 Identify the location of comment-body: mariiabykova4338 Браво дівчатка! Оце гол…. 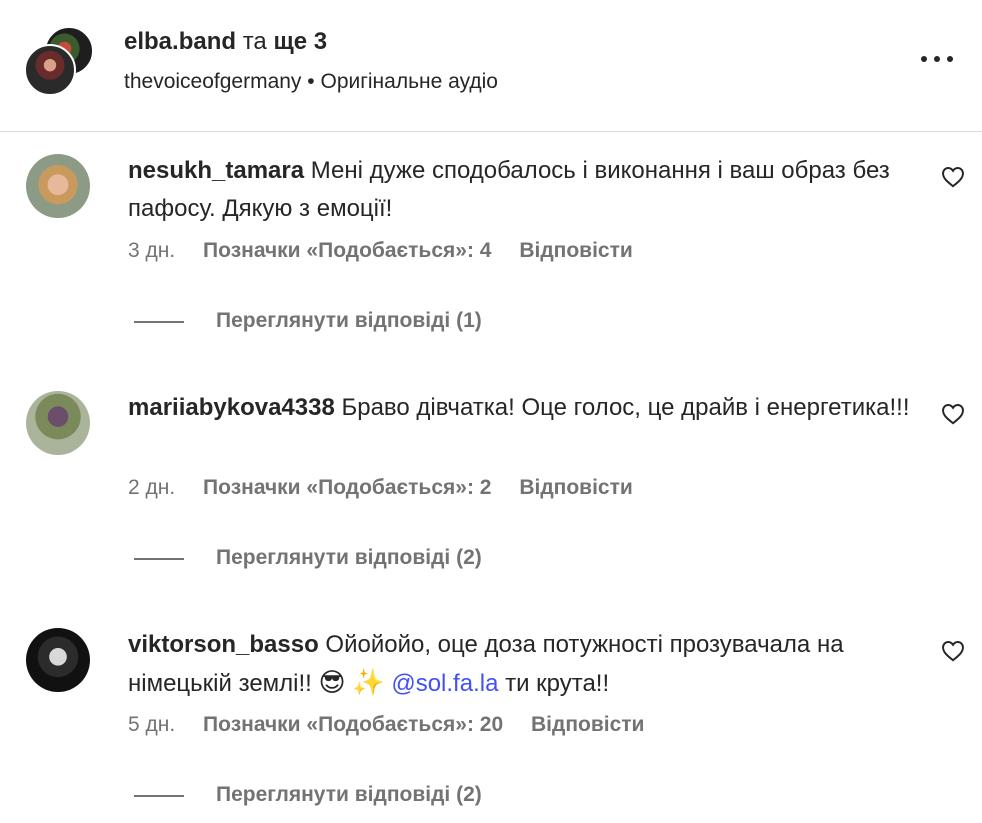
(523, 408).